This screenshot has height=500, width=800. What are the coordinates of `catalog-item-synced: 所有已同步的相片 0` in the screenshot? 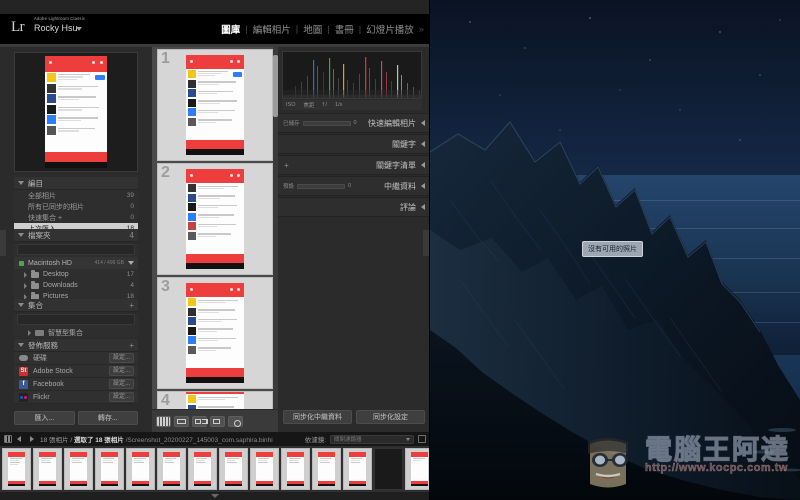 It's located at (76, 206).